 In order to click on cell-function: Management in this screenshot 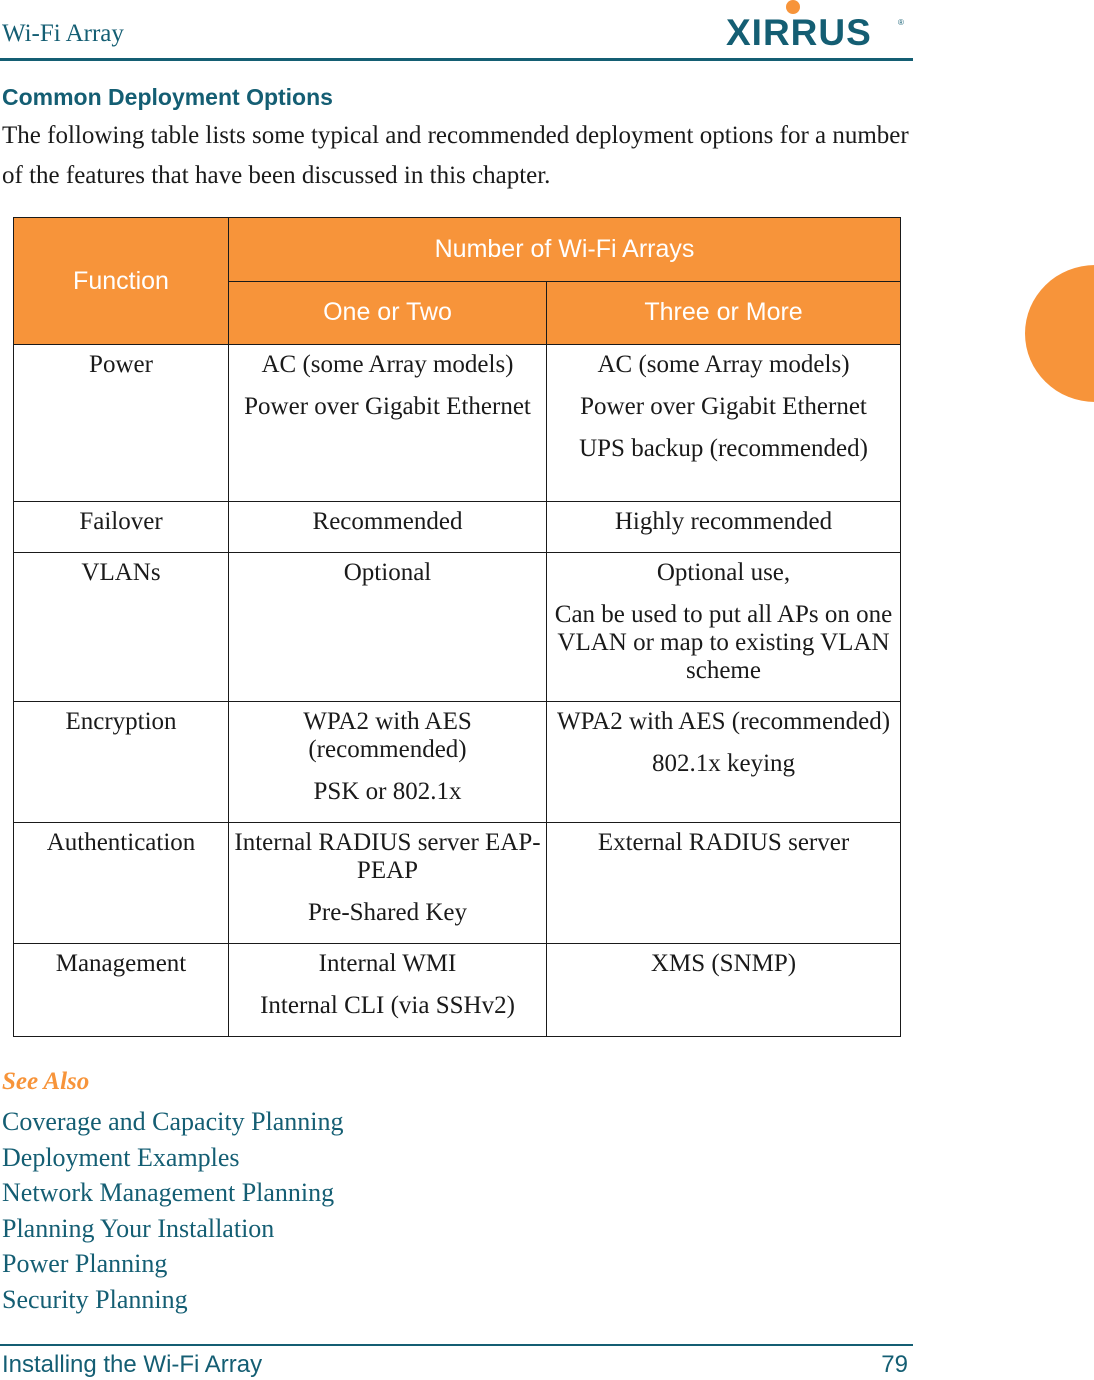, I will do `click(121, 990)`.